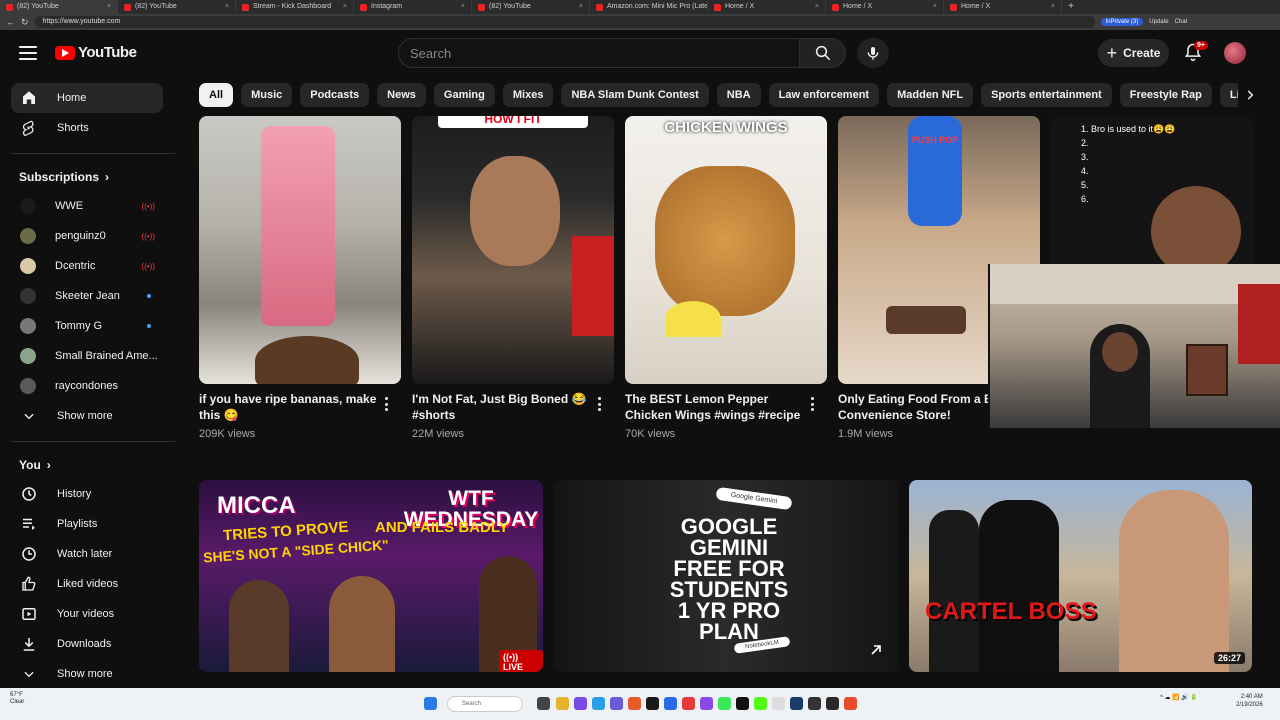 Image resolution: width=1280 pixels, height=720 pixels. Describe the element at coordinates (17, 699) in the screenshot. I see `weather-widget: 67°F Clear` at that location.